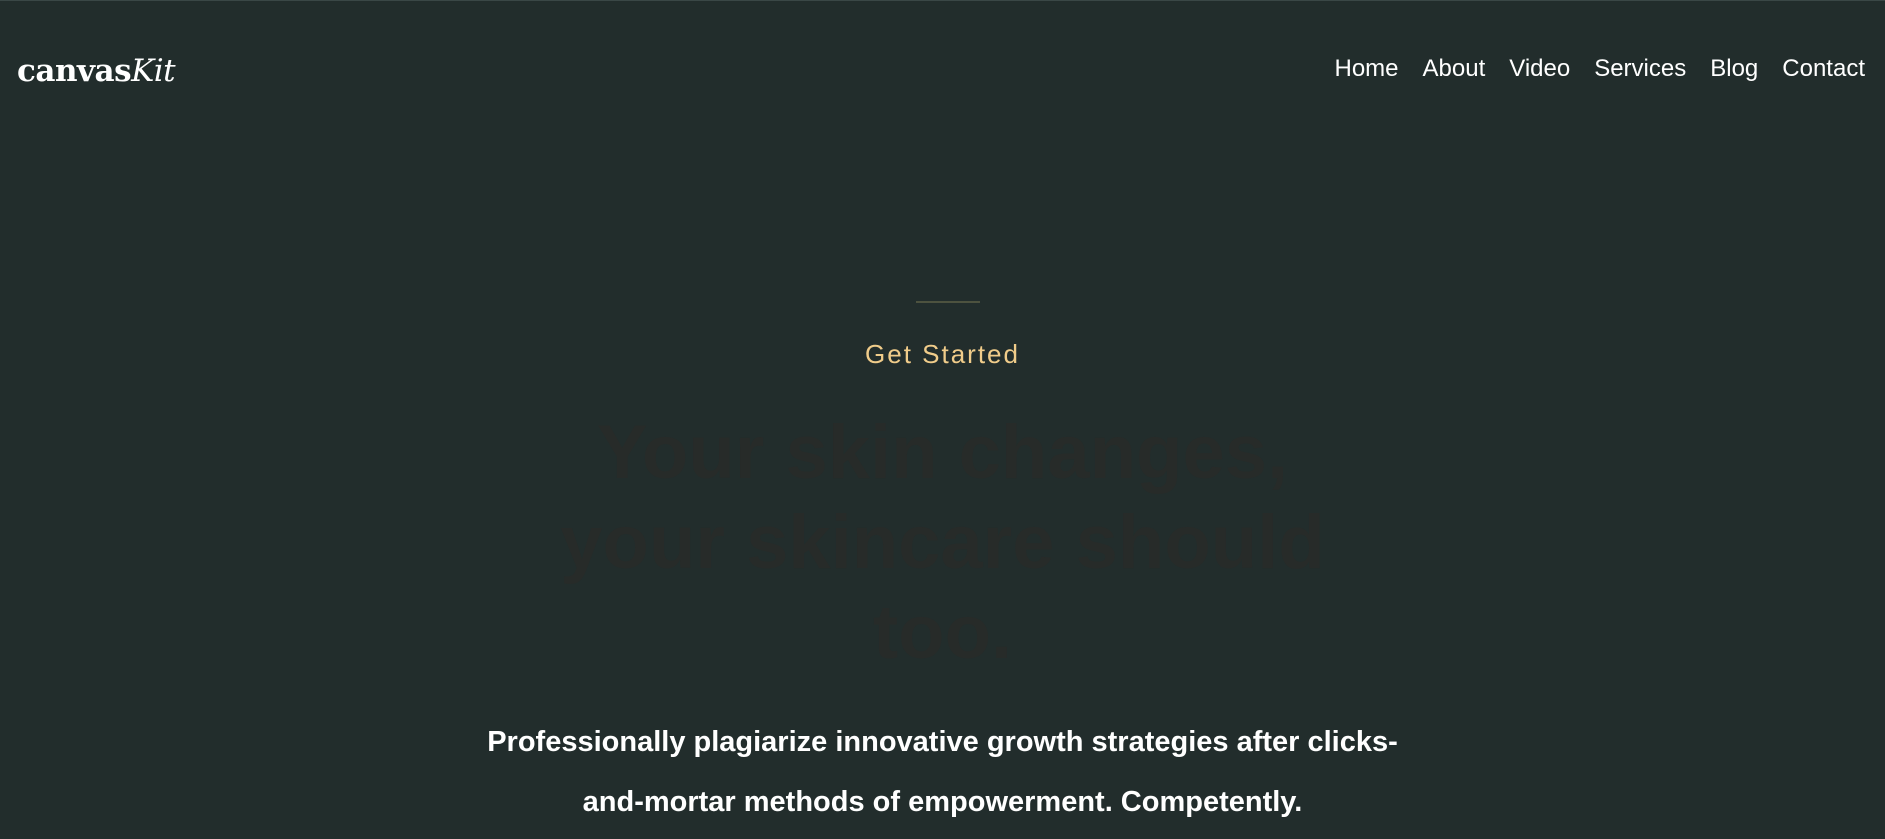 Image resolution: width=1885 pixels, height=839 pixels. What do you see at coordinates (942, 632) in the screenshot?
I see `hero-title-line: too.` at bounding box center [942, 632].